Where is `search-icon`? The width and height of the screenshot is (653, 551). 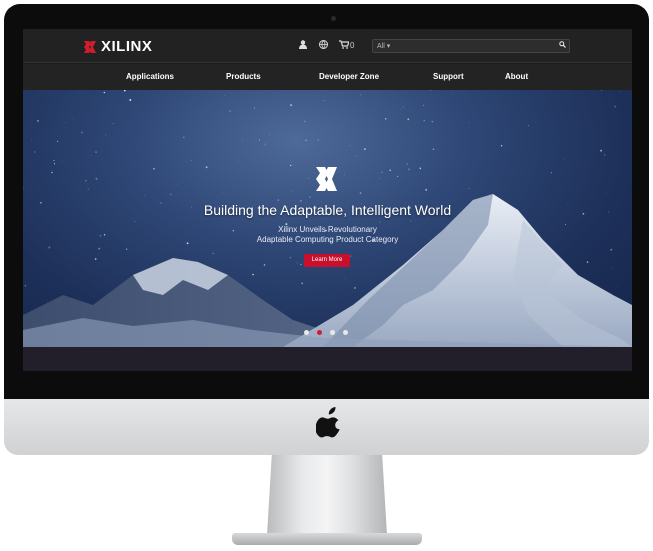 search-icon is located at coordinates (562, 46).